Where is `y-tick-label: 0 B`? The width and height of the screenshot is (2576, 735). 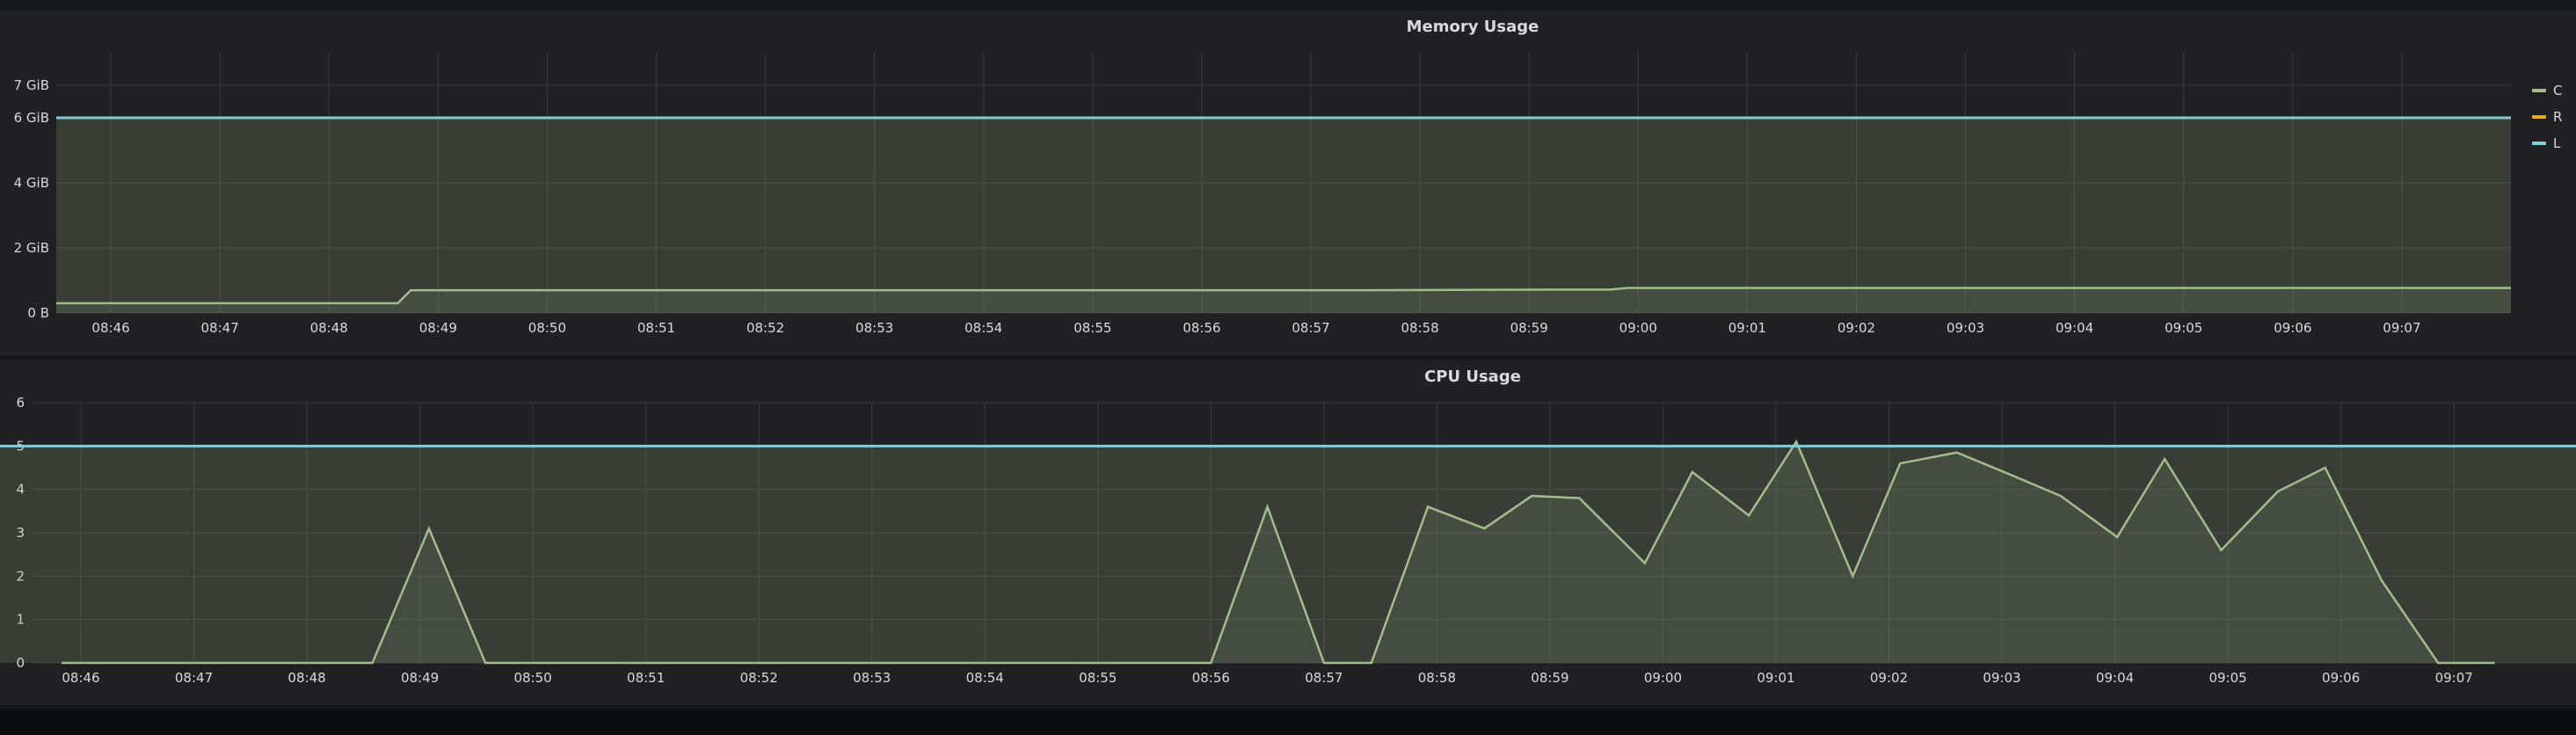
y-tick-label: 0 B is located at coordinates (38, 313).